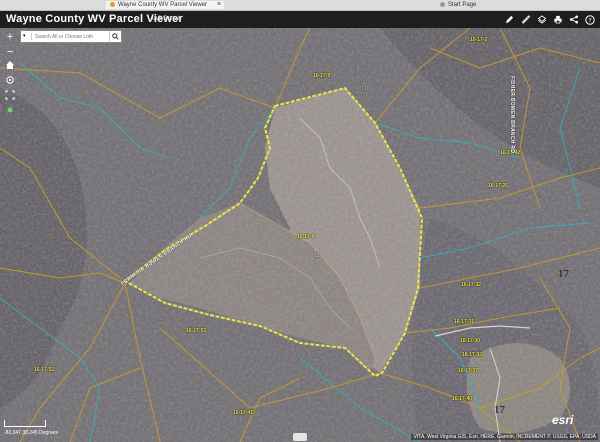  I want to click on basemap-button, so click(10, 112).